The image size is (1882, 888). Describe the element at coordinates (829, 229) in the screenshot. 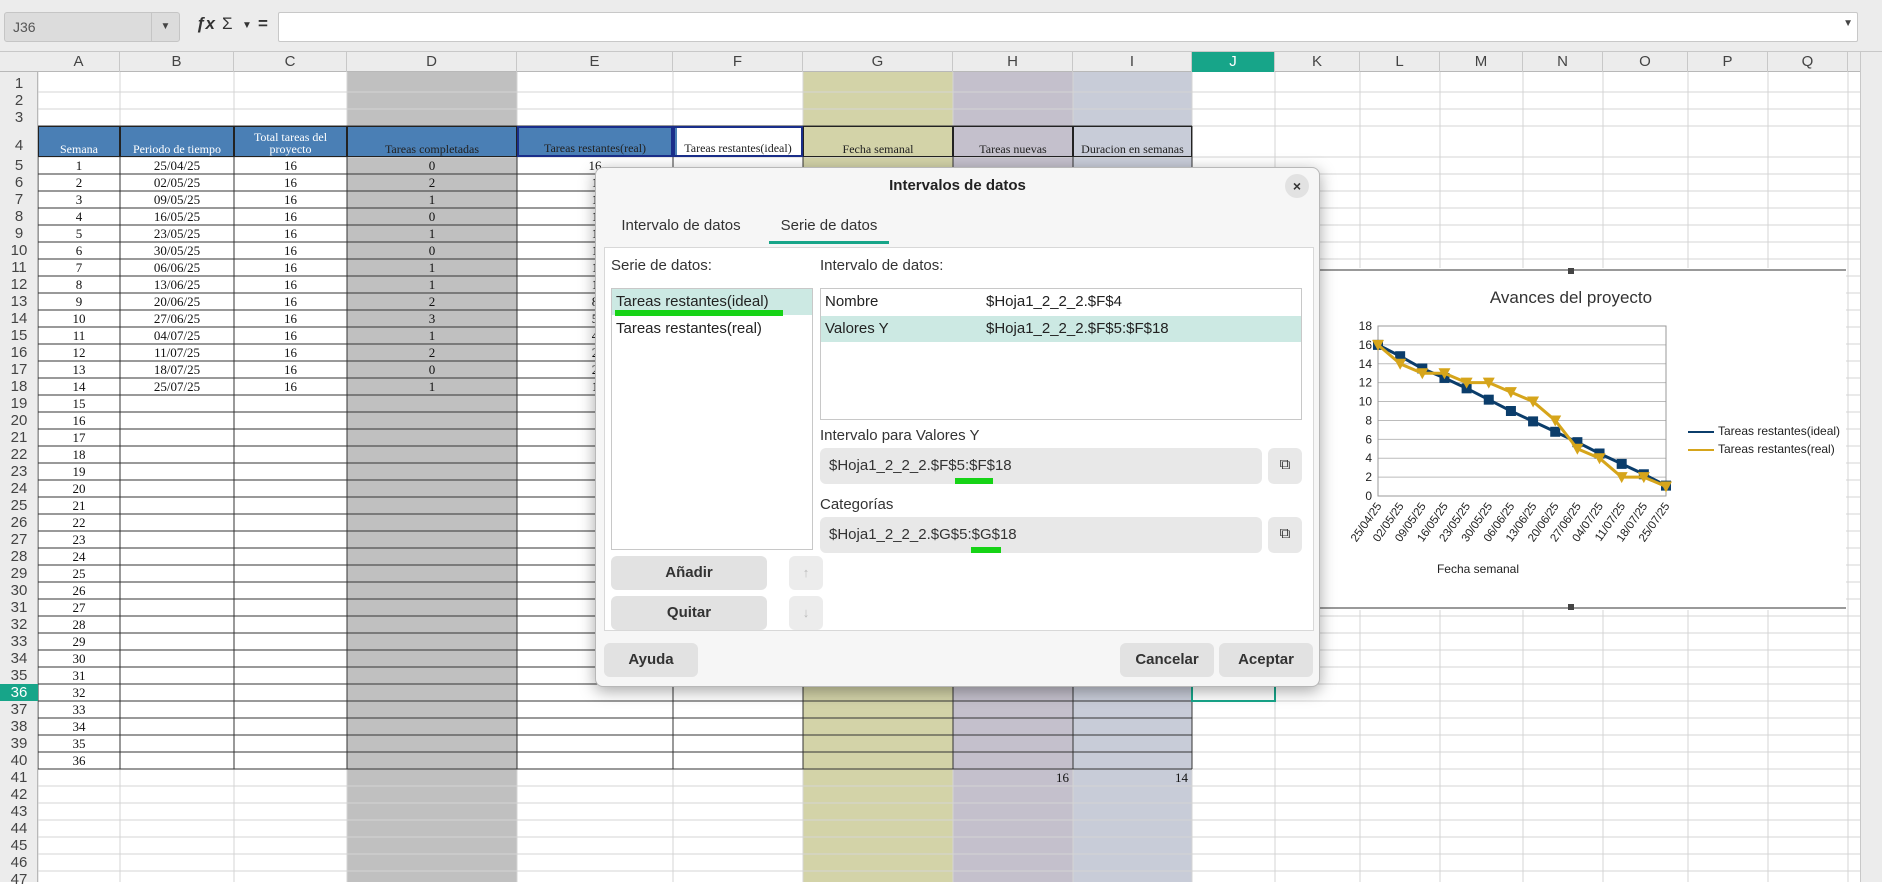

I see `tab-data-series: Serie de datos` at that location.